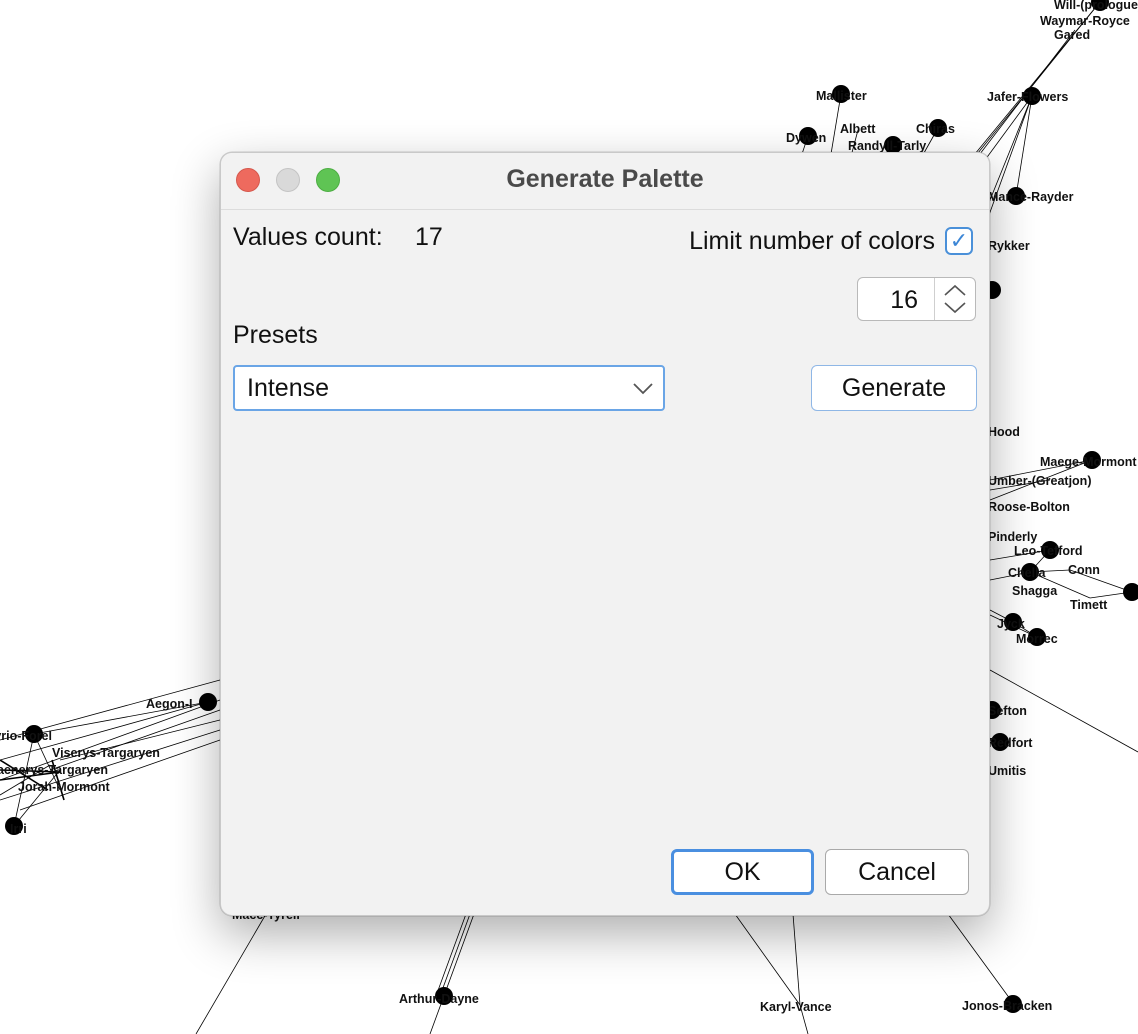  Describe the element at coordinates (1031, 197) in the screenshot. I see `graph-node-label: Mance-Rayder` at that location.